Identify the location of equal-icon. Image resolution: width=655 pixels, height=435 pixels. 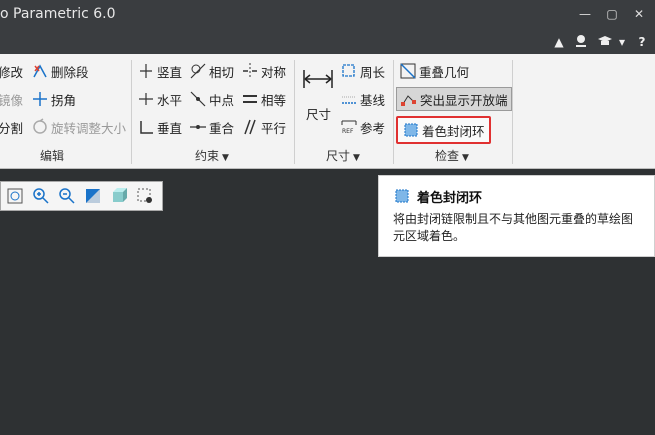
(250, 99).